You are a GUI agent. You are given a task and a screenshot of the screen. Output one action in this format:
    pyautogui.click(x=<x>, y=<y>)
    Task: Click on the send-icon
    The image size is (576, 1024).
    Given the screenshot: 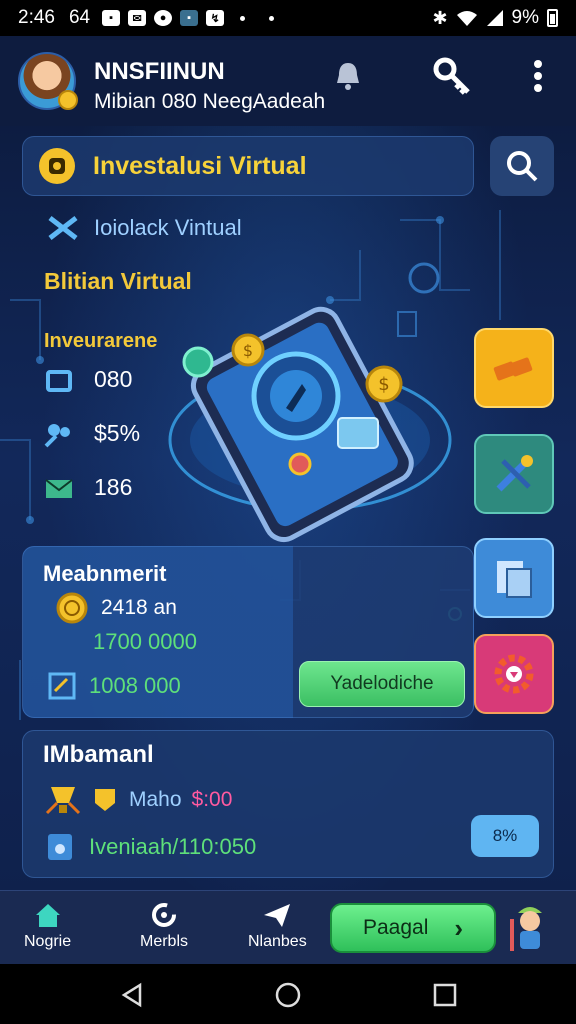 What is the action you would take?
    pyautogui.click(x=277, y=915)
    